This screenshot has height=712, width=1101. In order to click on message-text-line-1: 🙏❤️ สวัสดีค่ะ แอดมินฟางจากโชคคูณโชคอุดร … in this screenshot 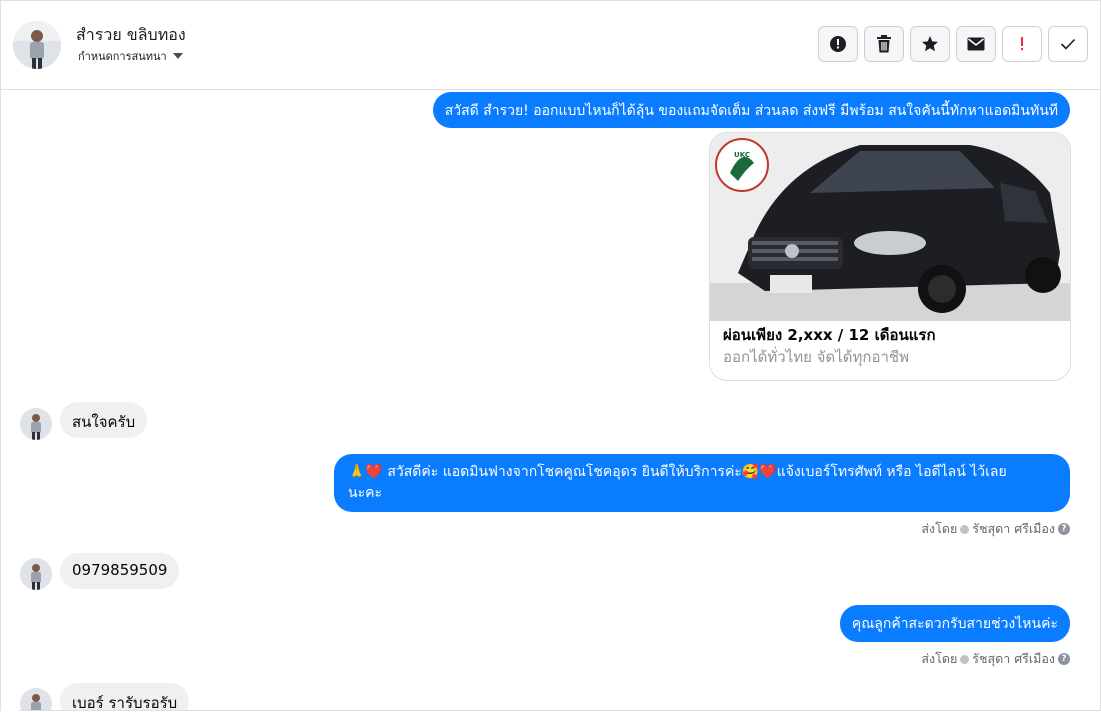, I will do `click(677, 472)`.